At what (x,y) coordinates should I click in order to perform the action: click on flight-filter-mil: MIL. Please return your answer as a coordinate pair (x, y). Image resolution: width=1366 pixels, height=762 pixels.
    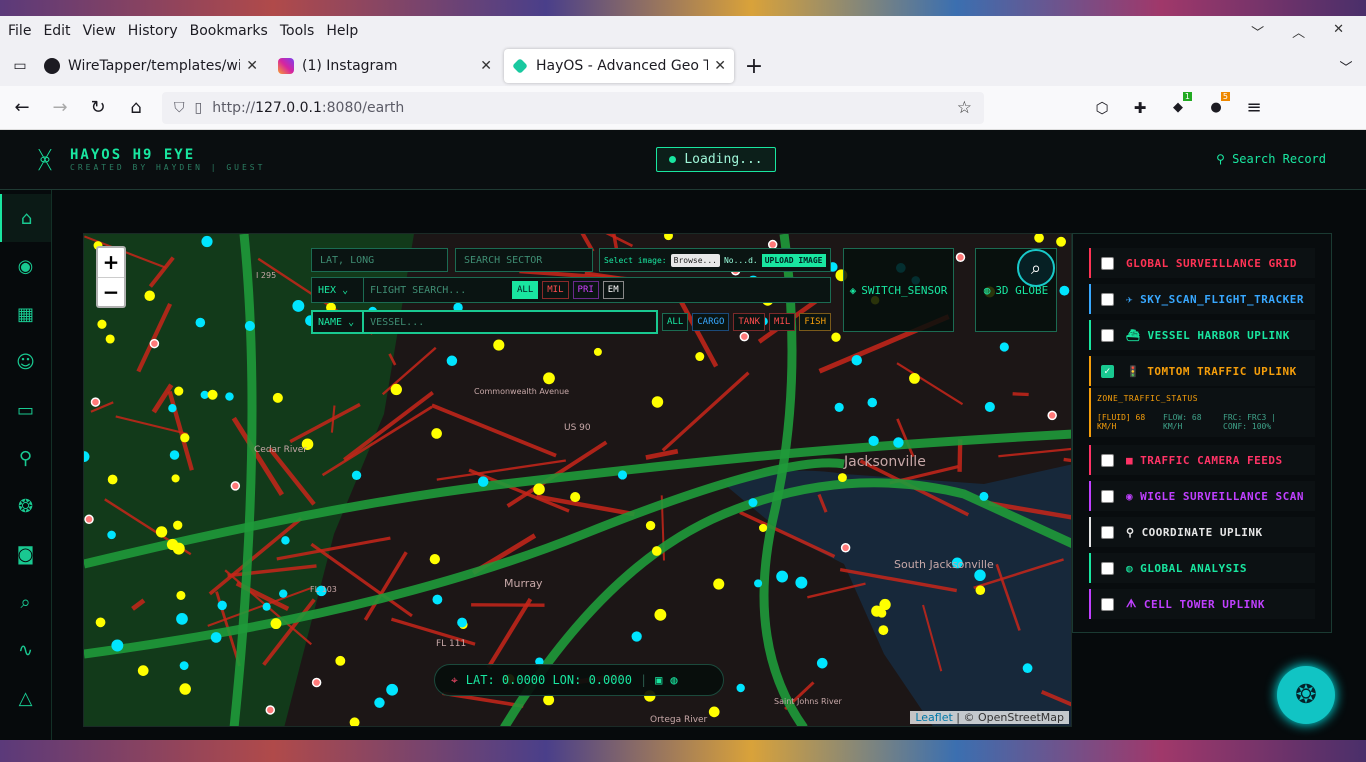
    Looking at the image, I should click on (555, 290).